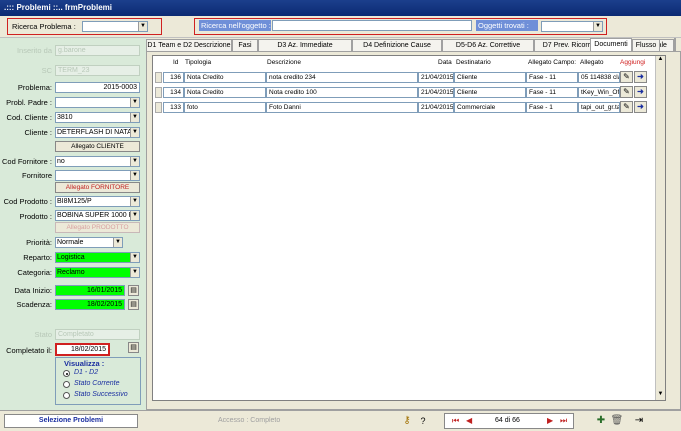  Describe the element at coordinates (284, 62) in the screenshot. I see `col-header-descrizione: Descrizione` at that location.